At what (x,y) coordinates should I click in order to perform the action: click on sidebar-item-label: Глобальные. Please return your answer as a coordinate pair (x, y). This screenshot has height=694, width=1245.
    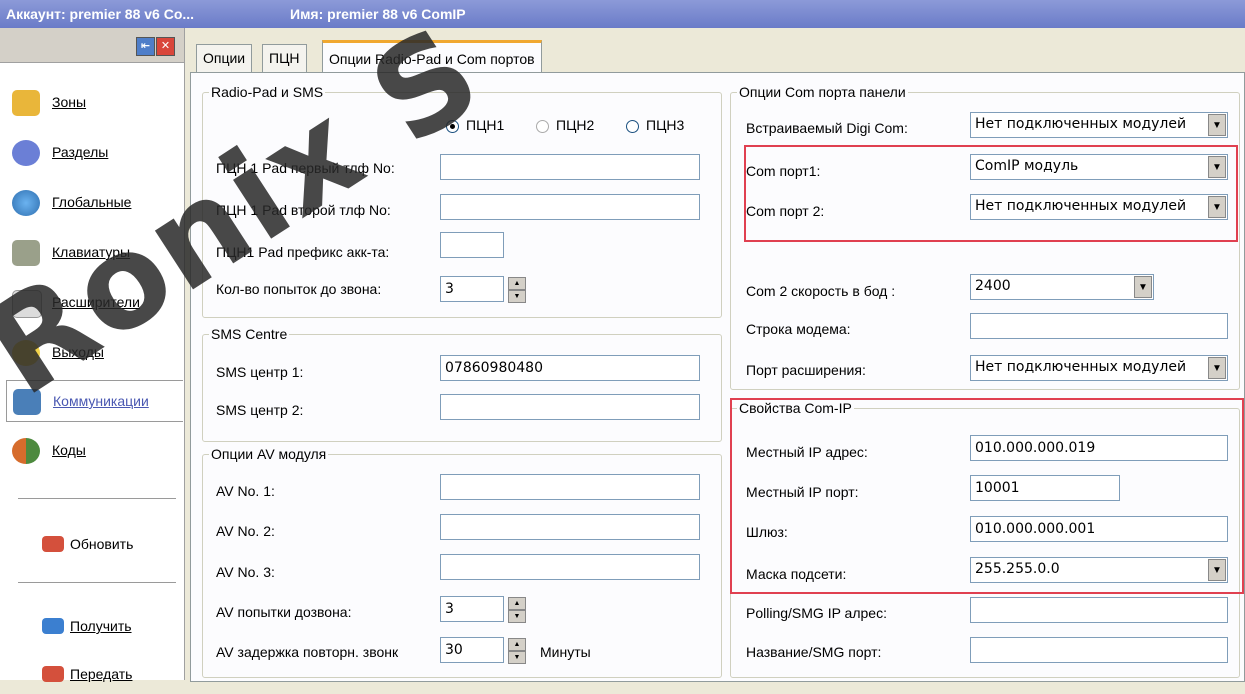
    Looking at the image, I should click on (92, 202).